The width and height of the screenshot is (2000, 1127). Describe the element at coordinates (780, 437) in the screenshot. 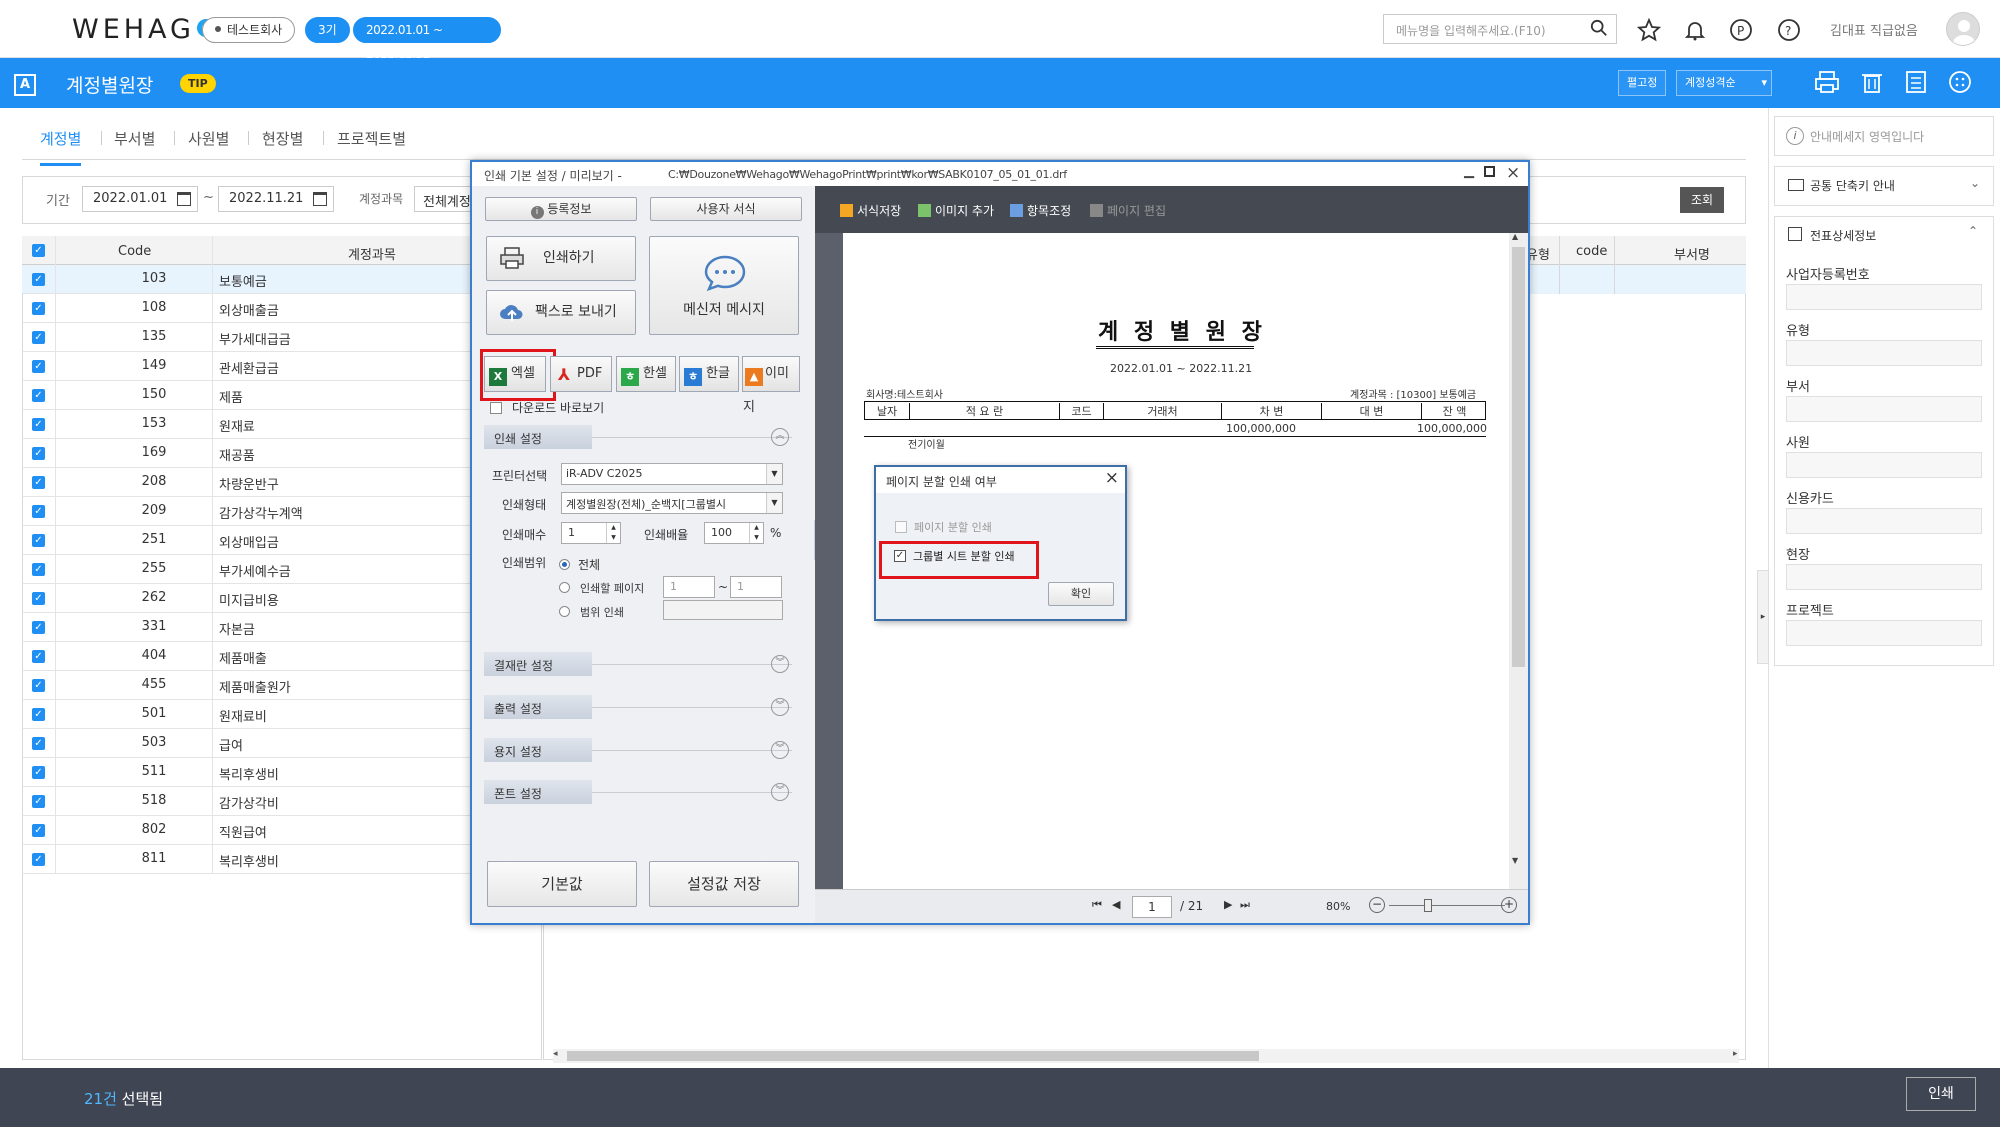

I see `collapse-up-icon: ︽` at that location.